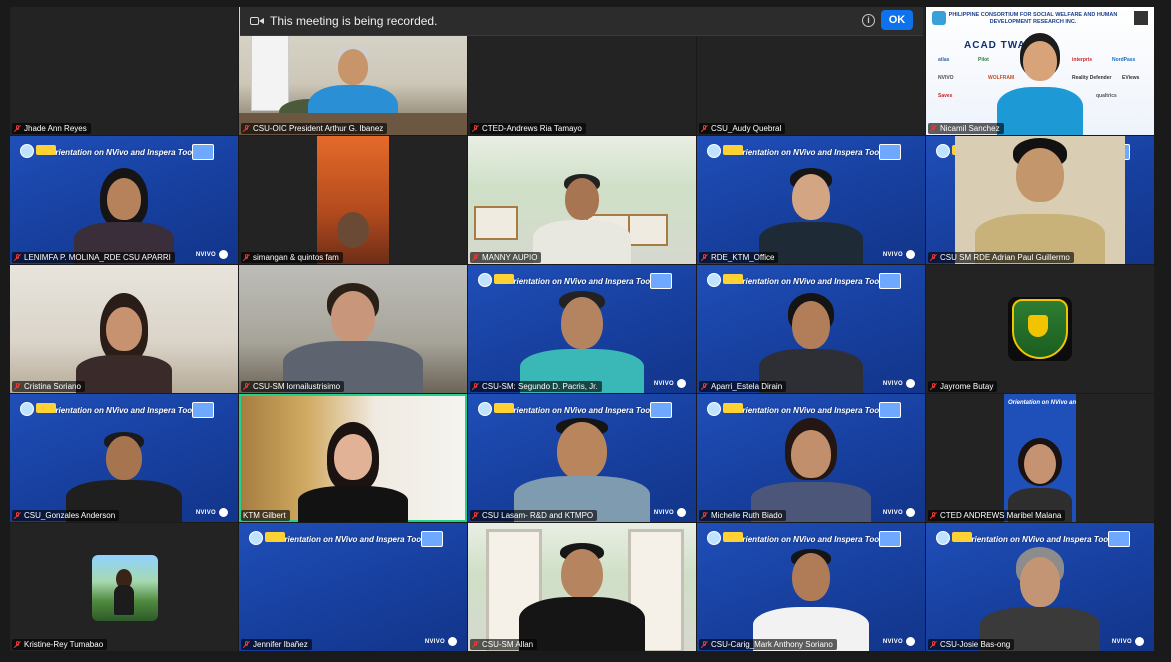 This screenshot has width=1171, height=662. What do you see at coordinates (743, 515) in the screenshot?
I see `participant-name-label: Michelle Ruth Biado` at bounding box center [743, 515].